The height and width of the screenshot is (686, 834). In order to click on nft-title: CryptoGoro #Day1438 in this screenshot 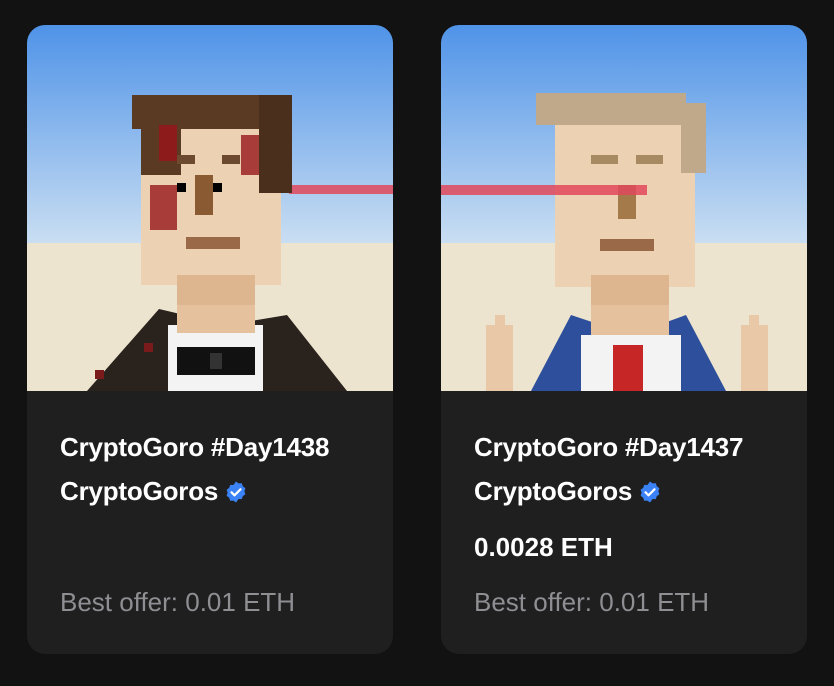, I will do `click(195, 447)`.